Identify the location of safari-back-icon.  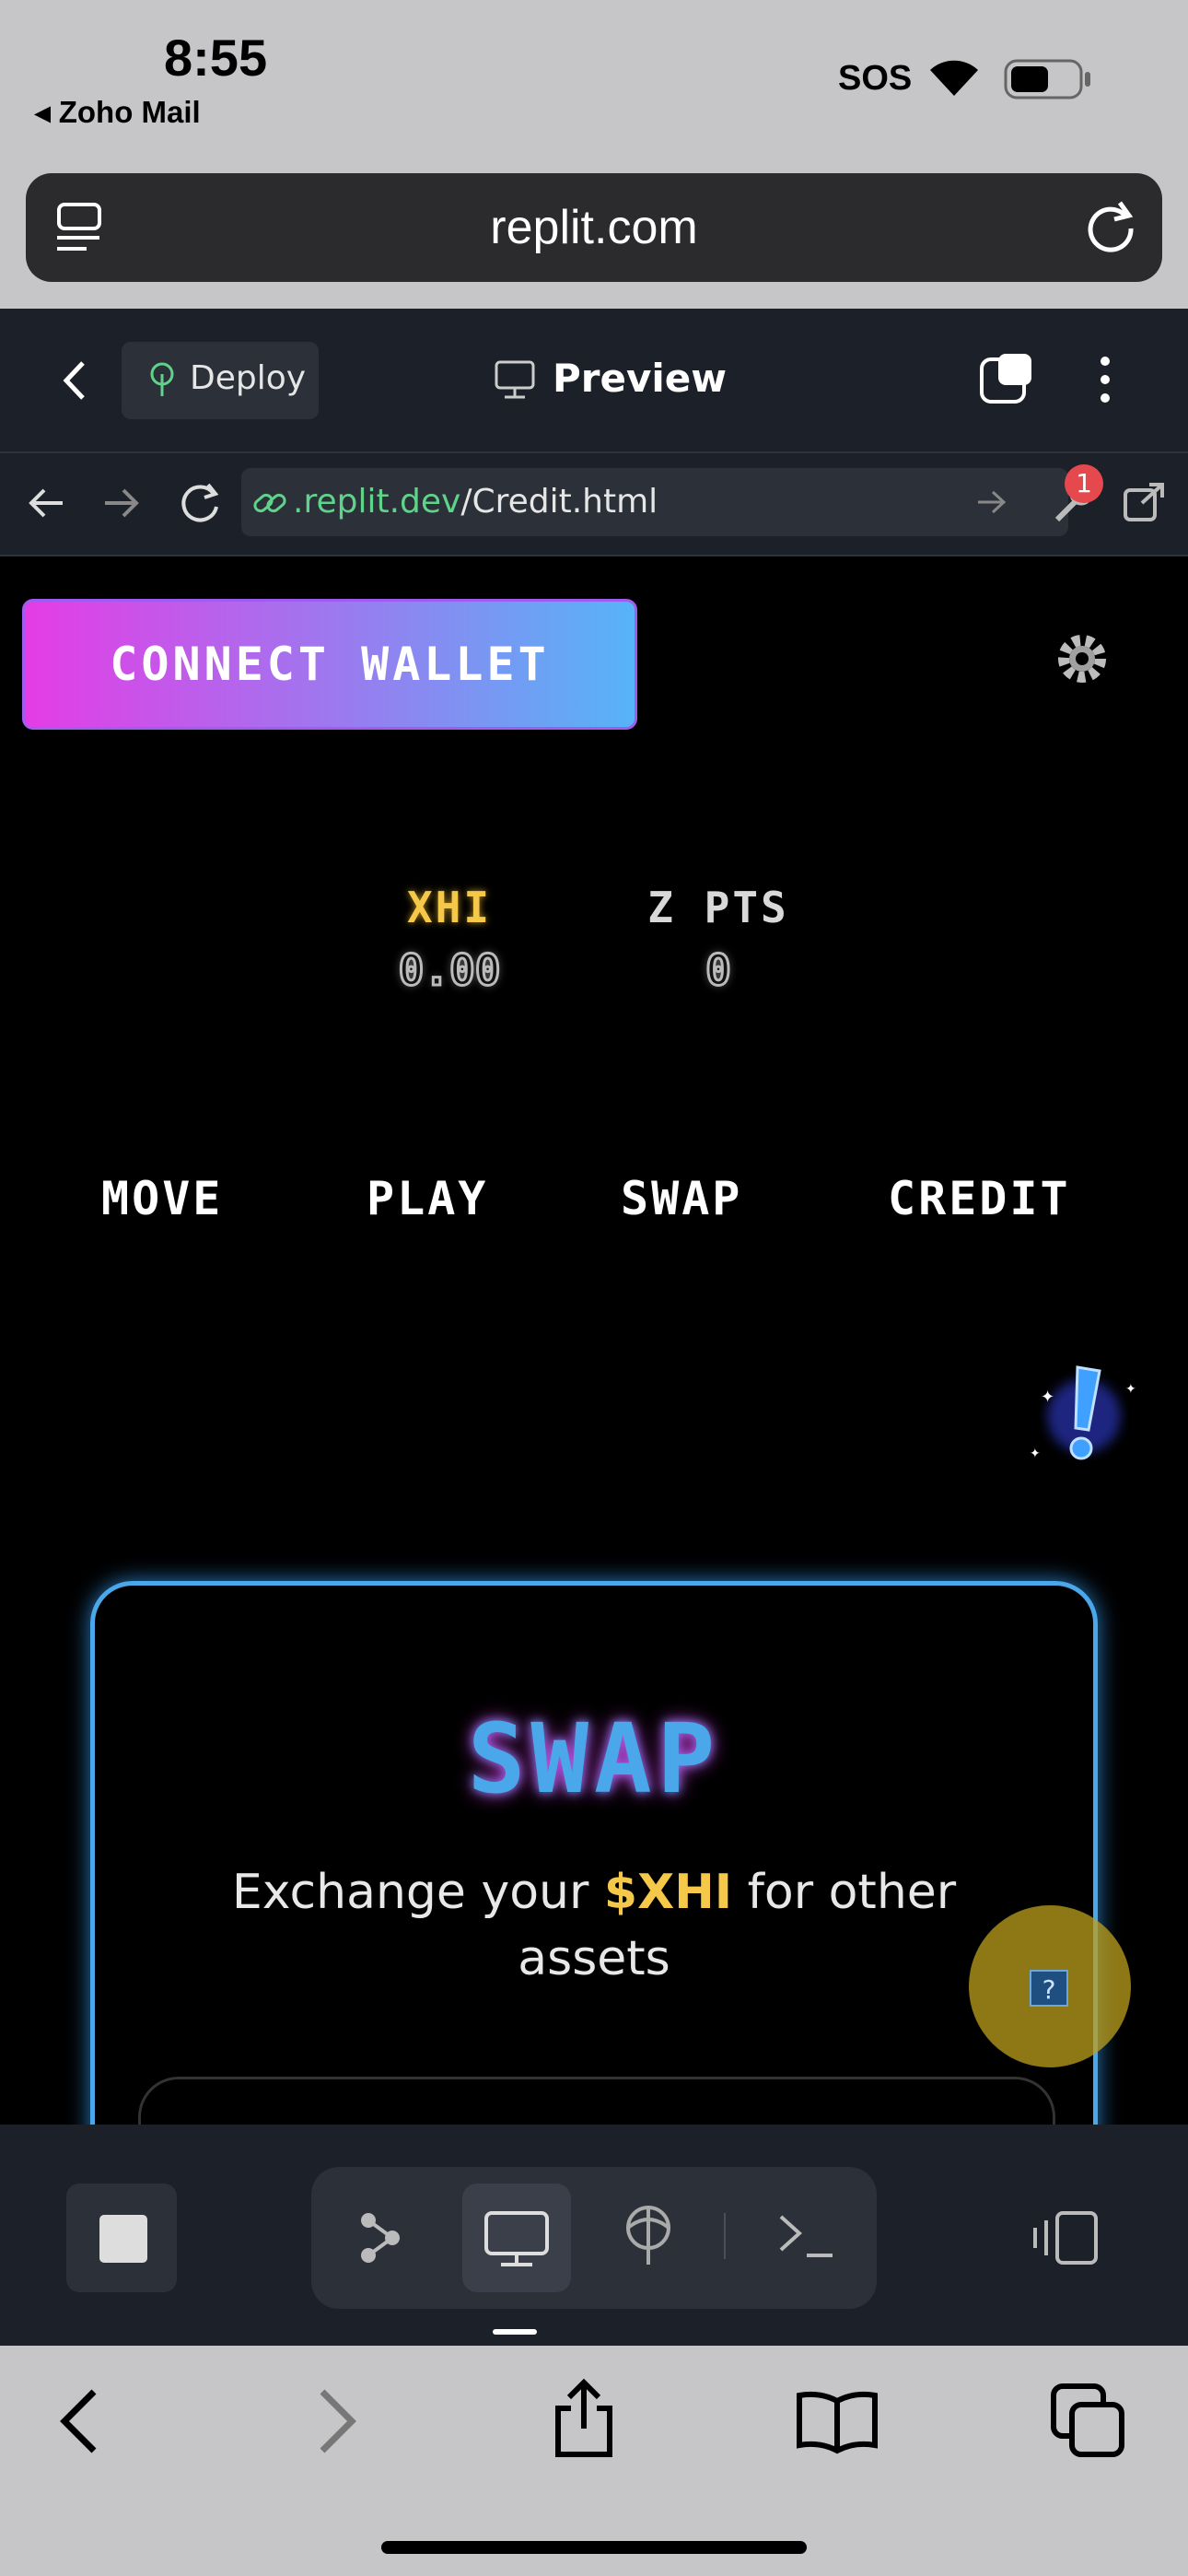
(78, 2421).